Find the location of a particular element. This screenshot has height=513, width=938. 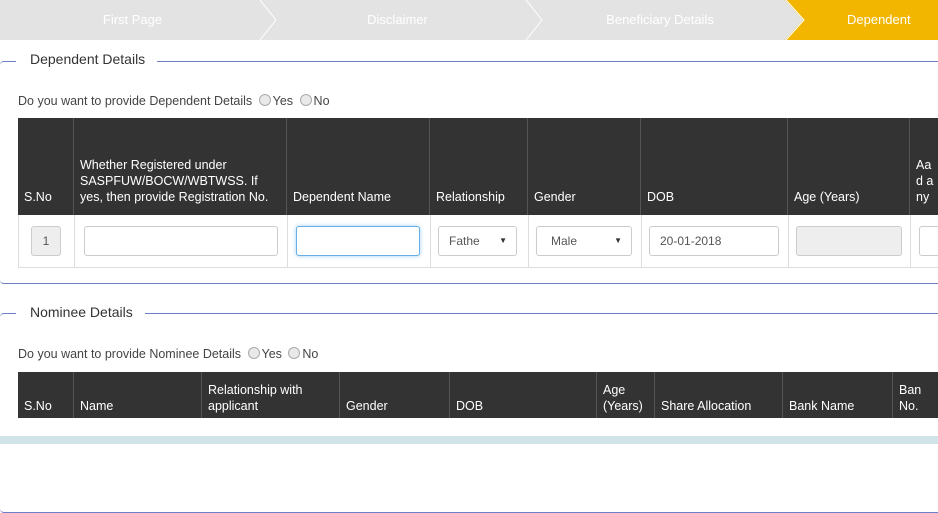

step-arrow-icon is located at coordinates (795, 20).